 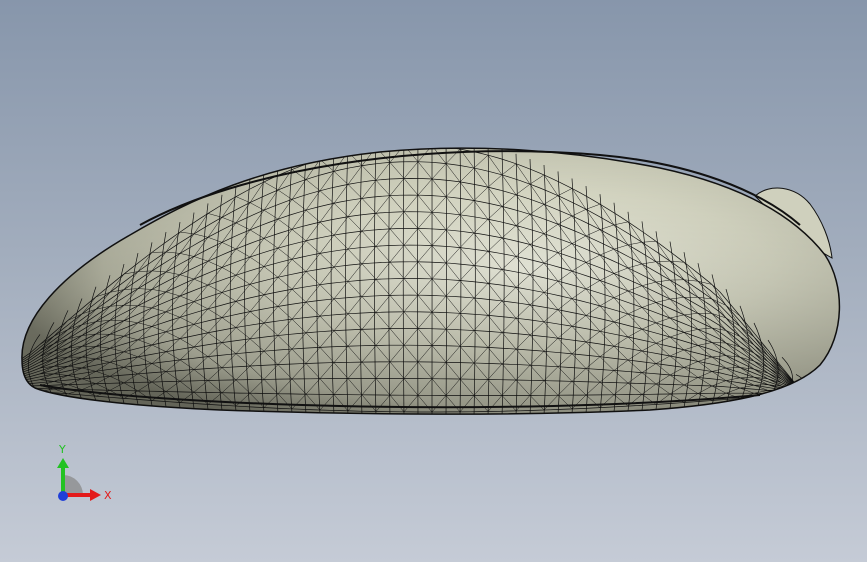 What do you see at coordinates (62, 449) in the screenshot?
I see `y-axis-label: Y` at bounding box center [62, 449].